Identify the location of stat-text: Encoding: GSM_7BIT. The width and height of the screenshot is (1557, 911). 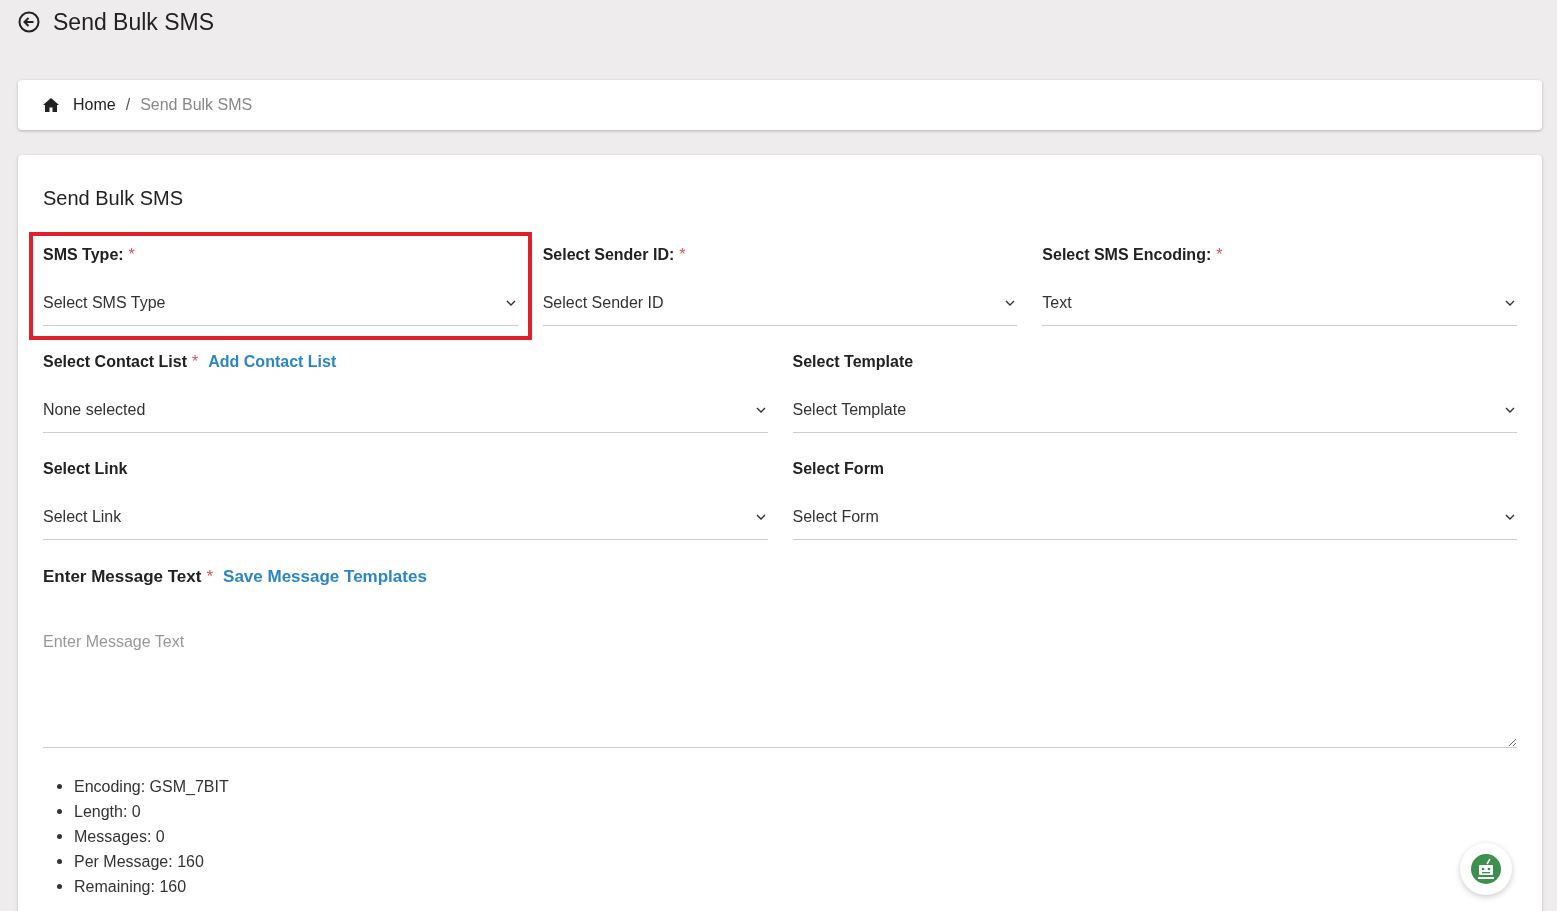
(151, 786).